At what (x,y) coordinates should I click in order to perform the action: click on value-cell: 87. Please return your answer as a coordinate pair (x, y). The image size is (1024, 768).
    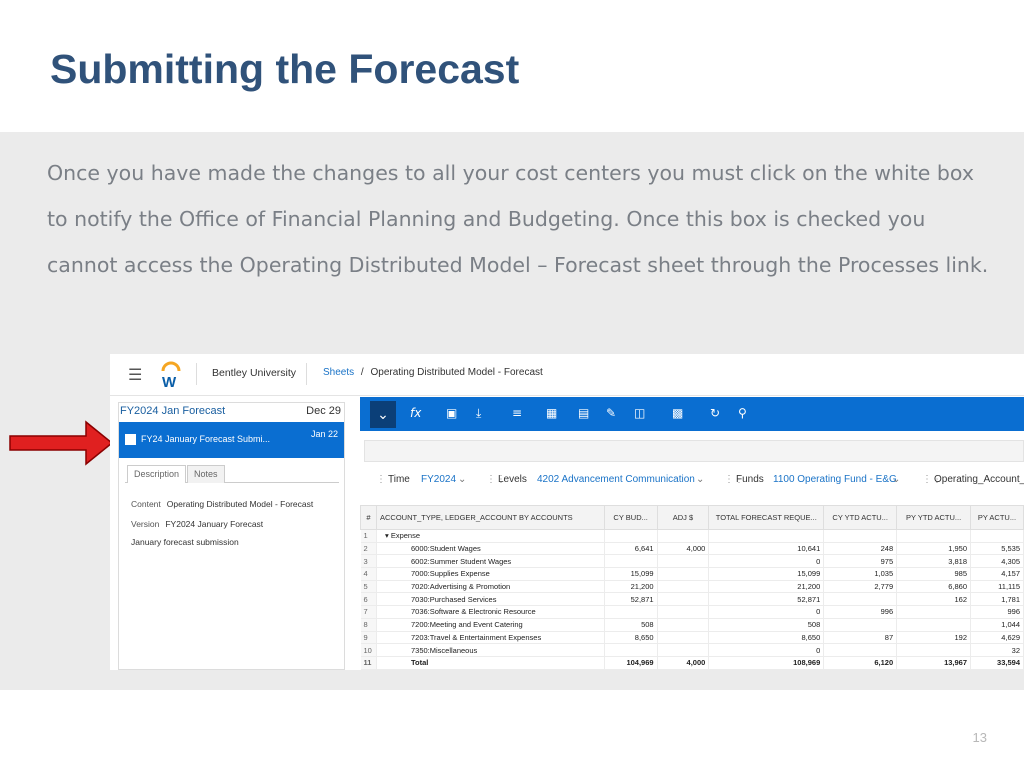
    Looking at the image, I should click on (860, 638).